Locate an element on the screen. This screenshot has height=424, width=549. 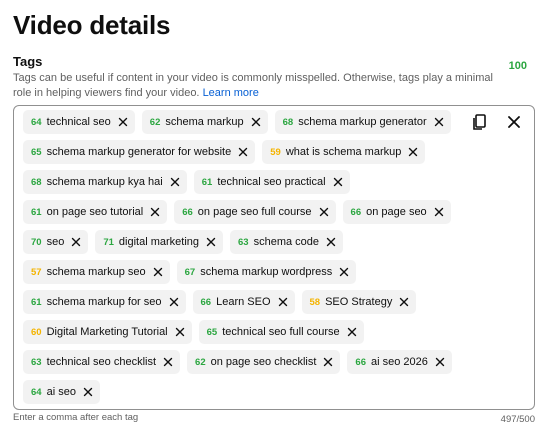
tag-chip: 64 technical seo is located at coordinates (79, 122).